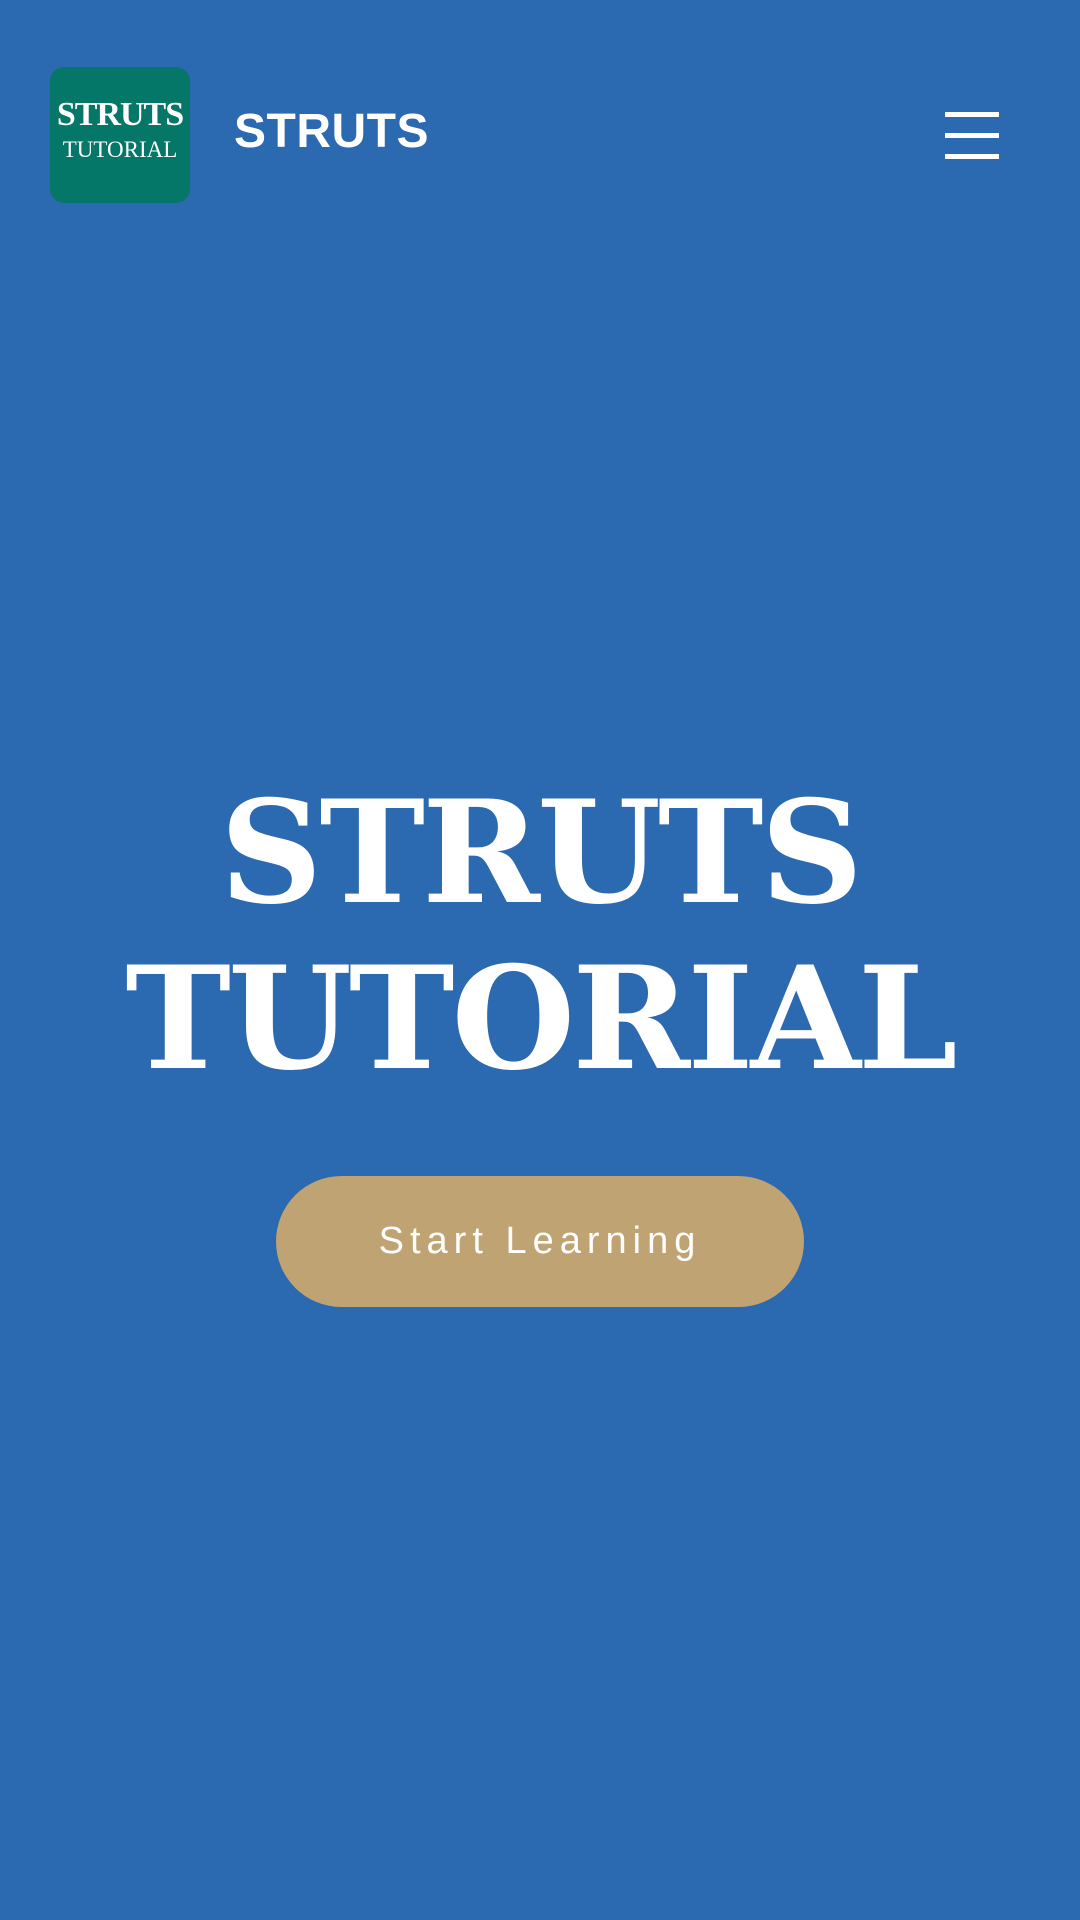  I want to click on hero-title-line1: STRUTS, so click(541, 853).